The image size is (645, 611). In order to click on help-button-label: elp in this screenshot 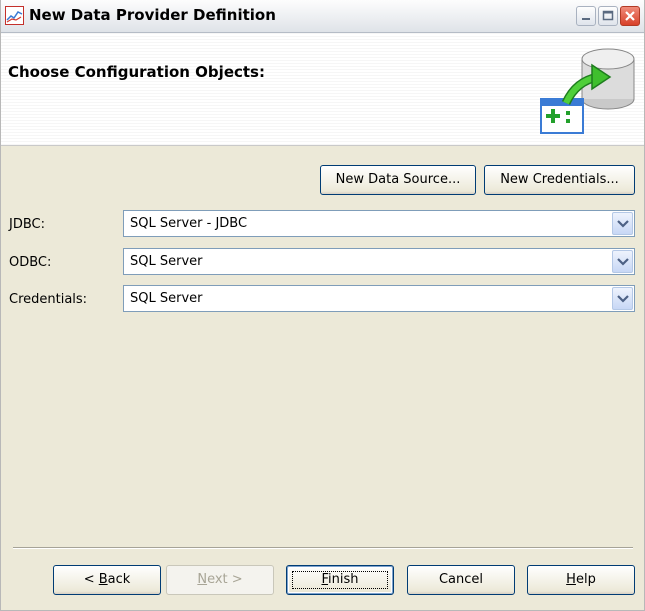, I will do `click(585, 579)`.